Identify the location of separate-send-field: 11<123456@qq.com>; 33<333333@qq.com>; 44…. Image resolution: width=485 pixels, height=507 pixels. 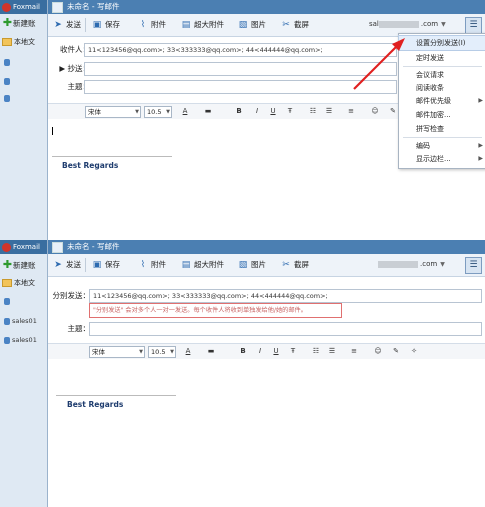
(285, 296).